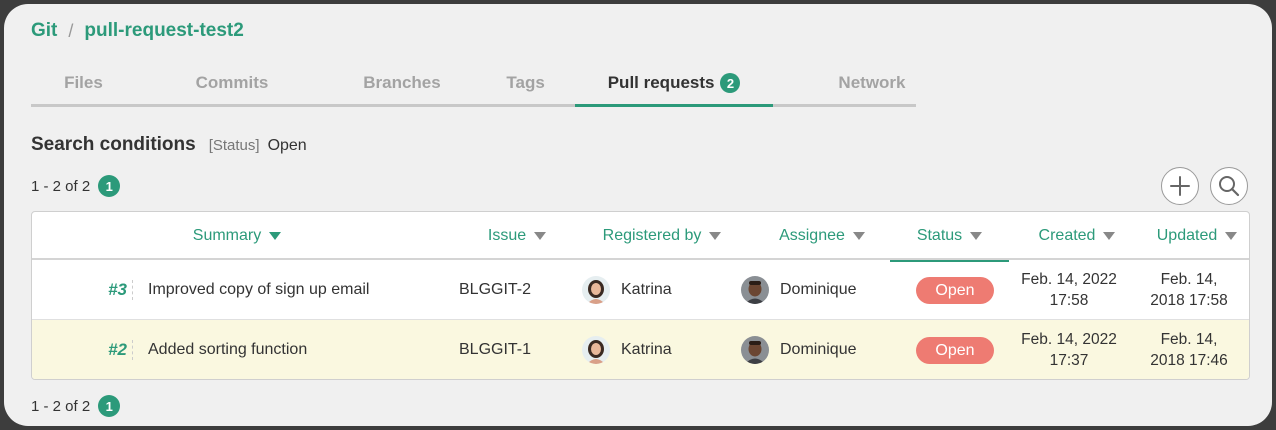  What do you see at coordinates (227, 235) in the screenshot?
I see `column-label: Summary` at bounding box center [227, 235].